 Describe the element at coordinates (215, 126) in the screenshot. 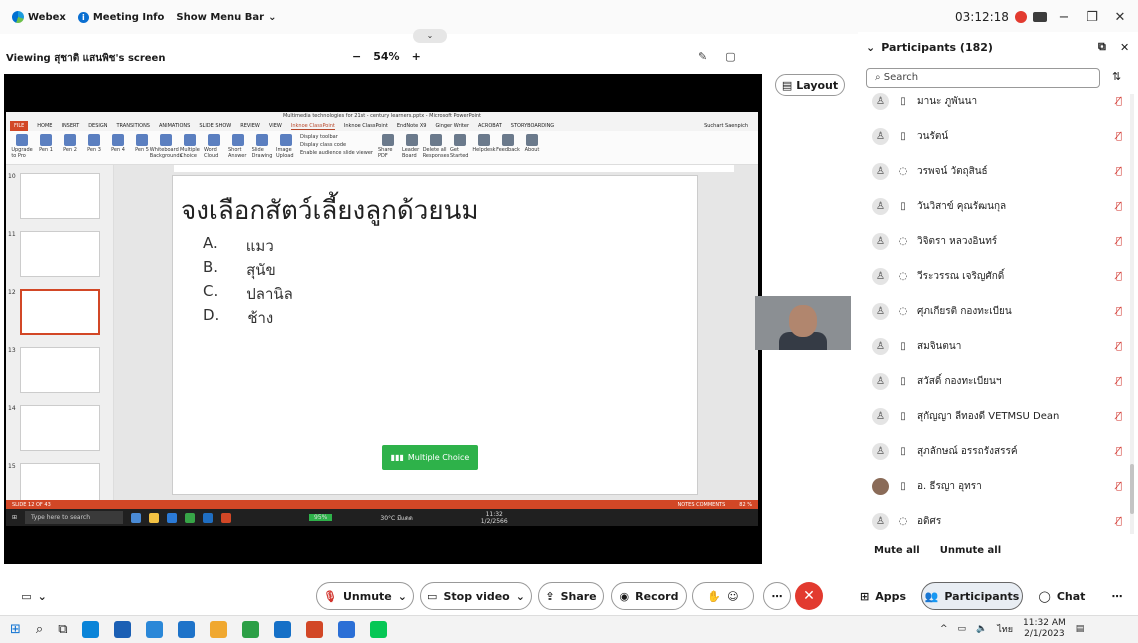

I see `ppt-tab: SLIDE SHOW` at that location.